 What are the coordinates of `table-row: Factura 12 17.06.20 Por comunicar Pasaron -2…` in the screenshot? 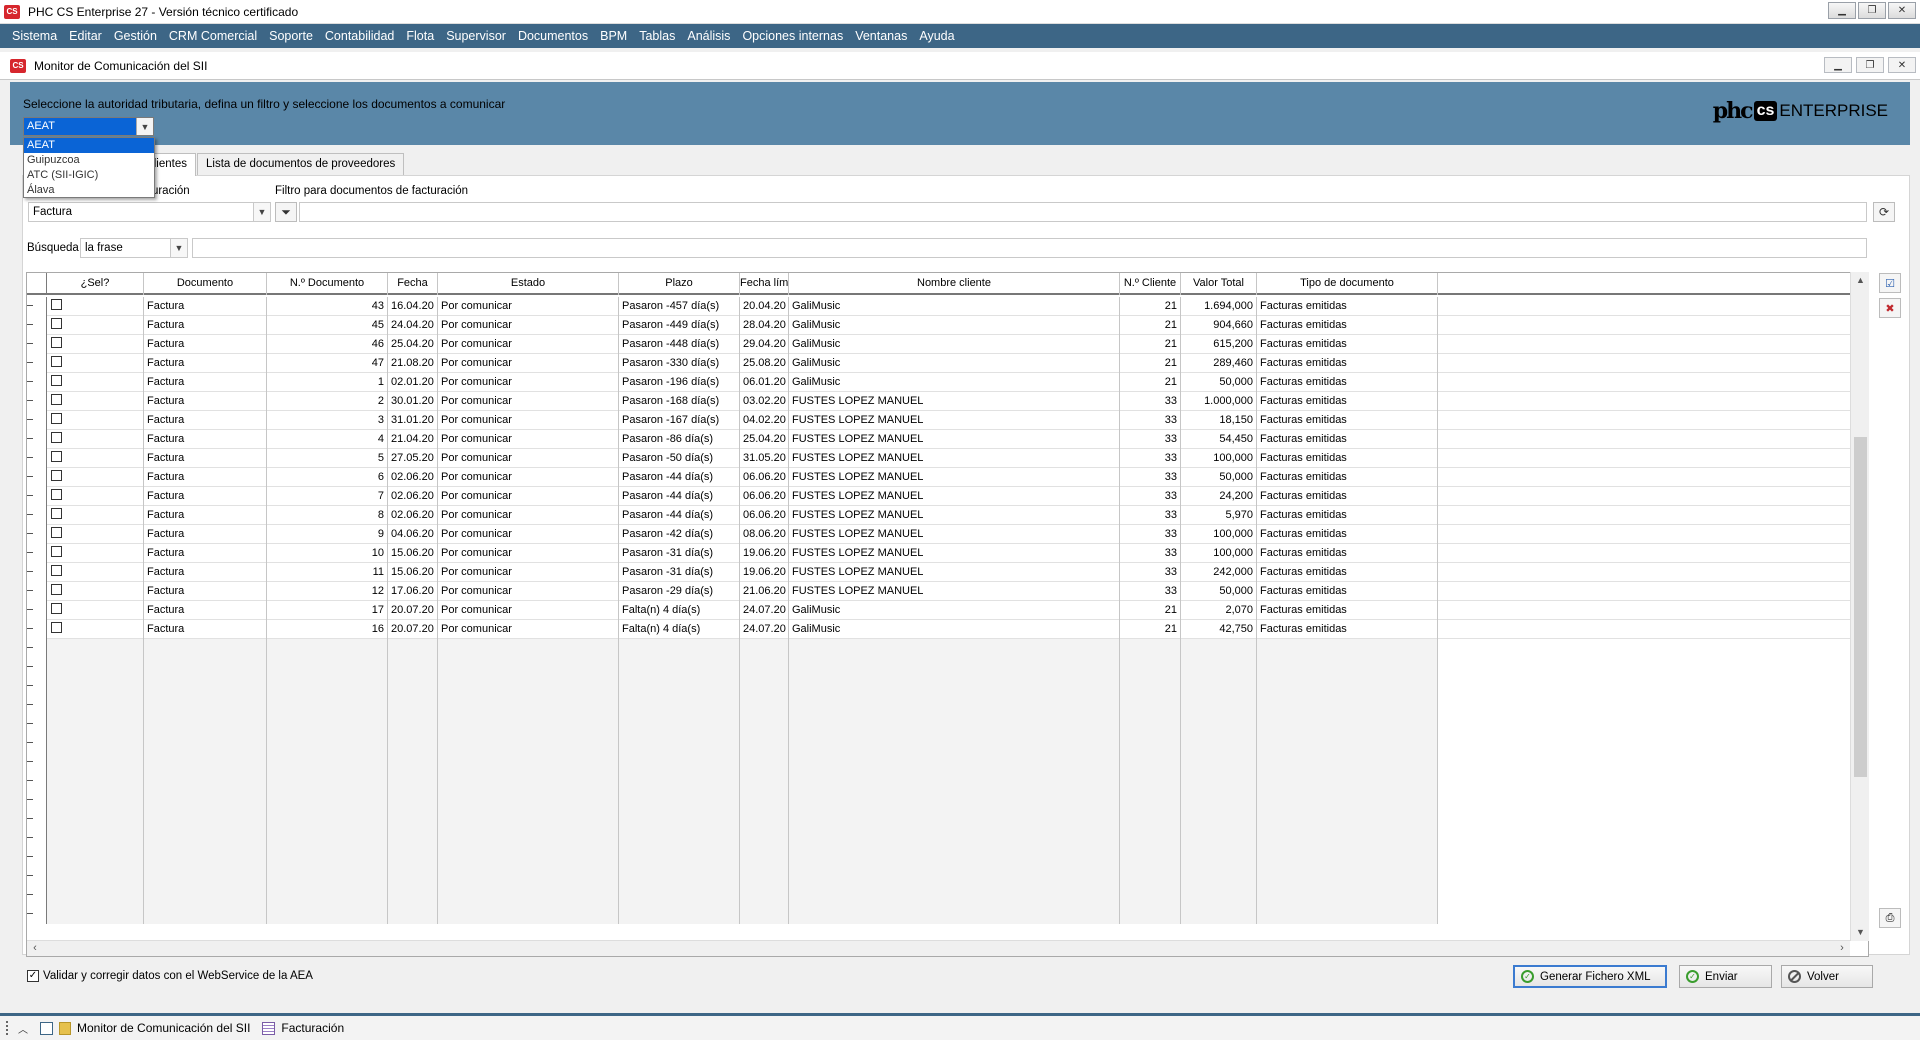 It's located at (947, 591).